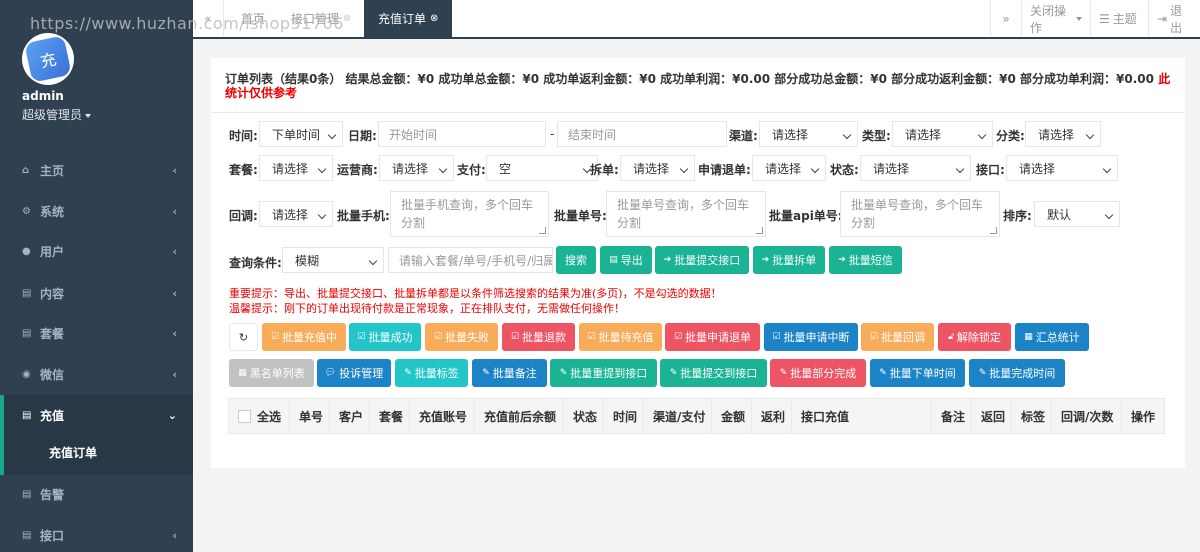 The width and height of the screenshot is (1200, 552). I want to click on admin-name: admin, so click(43, 96).